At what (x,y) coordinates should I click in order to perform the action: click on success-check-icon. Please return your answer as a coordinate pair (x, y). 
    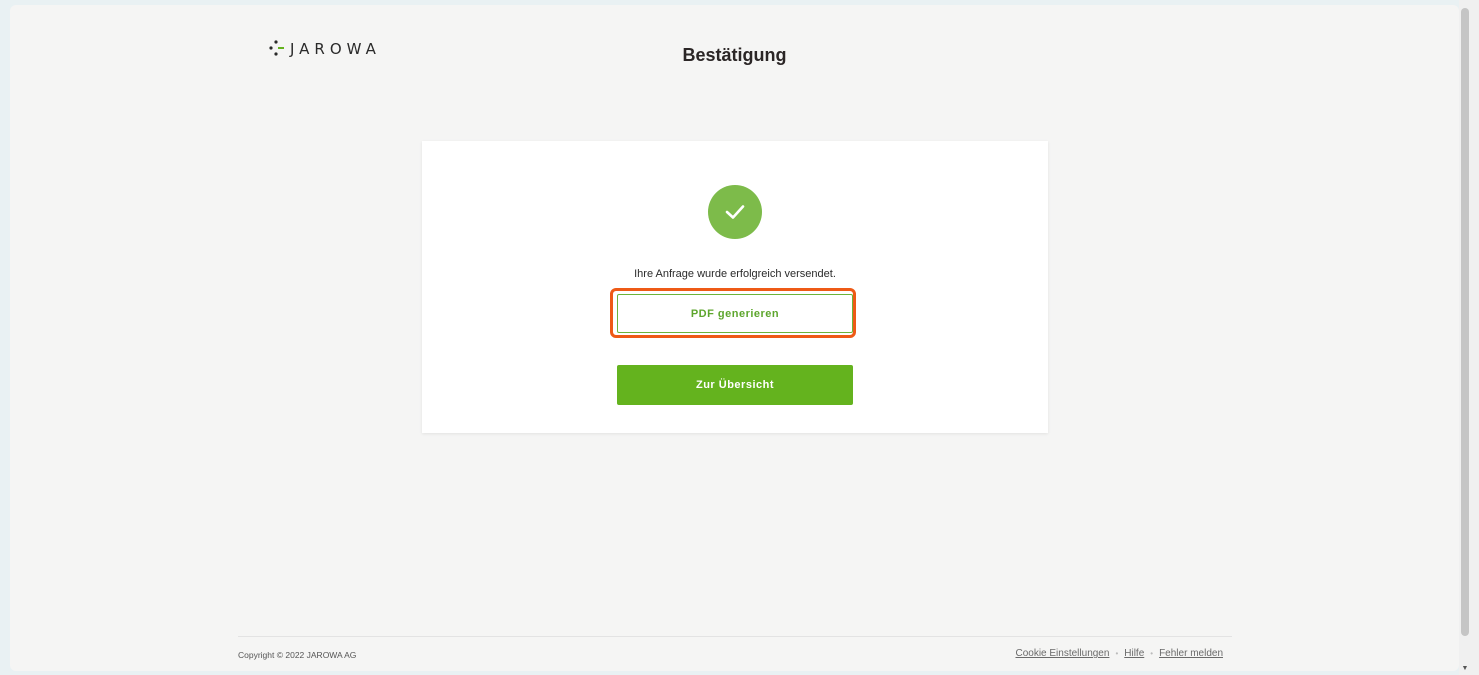
    Looking at the image, I should click on (735, 212).